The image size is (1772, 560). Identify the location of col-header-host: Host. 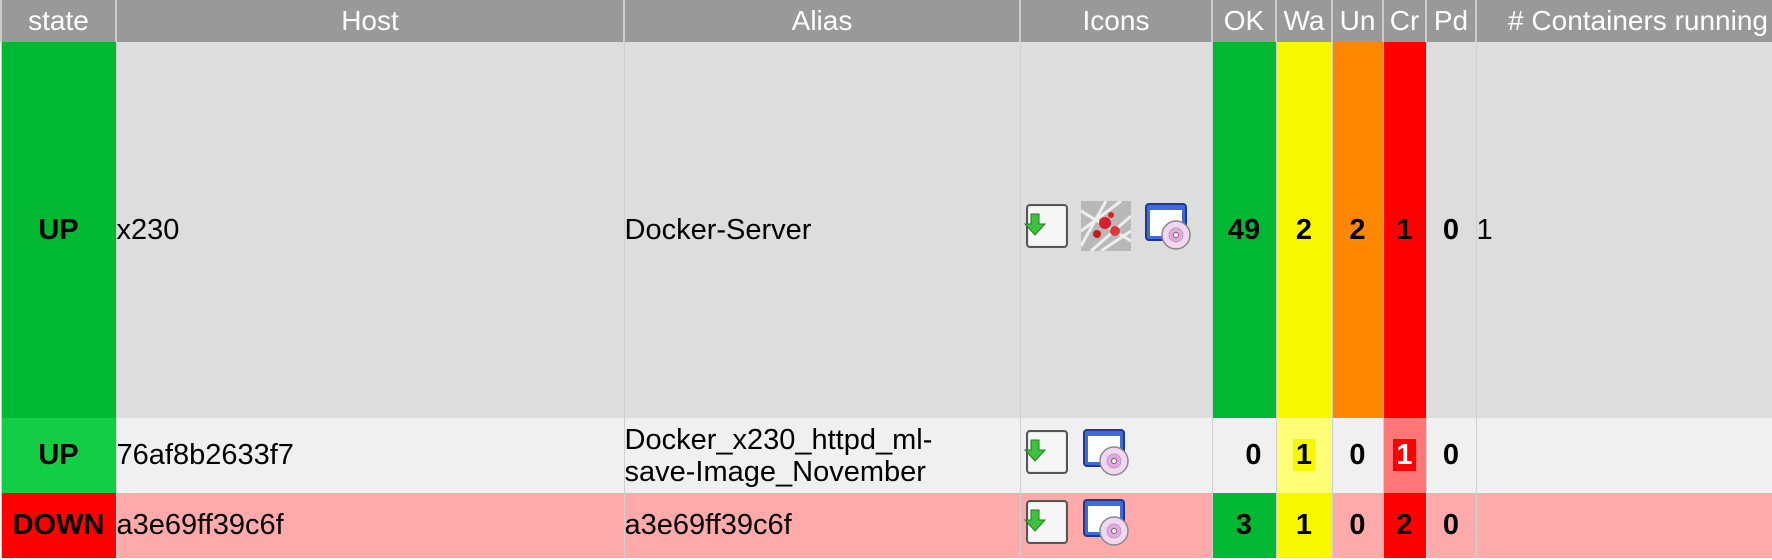
(370, 21).